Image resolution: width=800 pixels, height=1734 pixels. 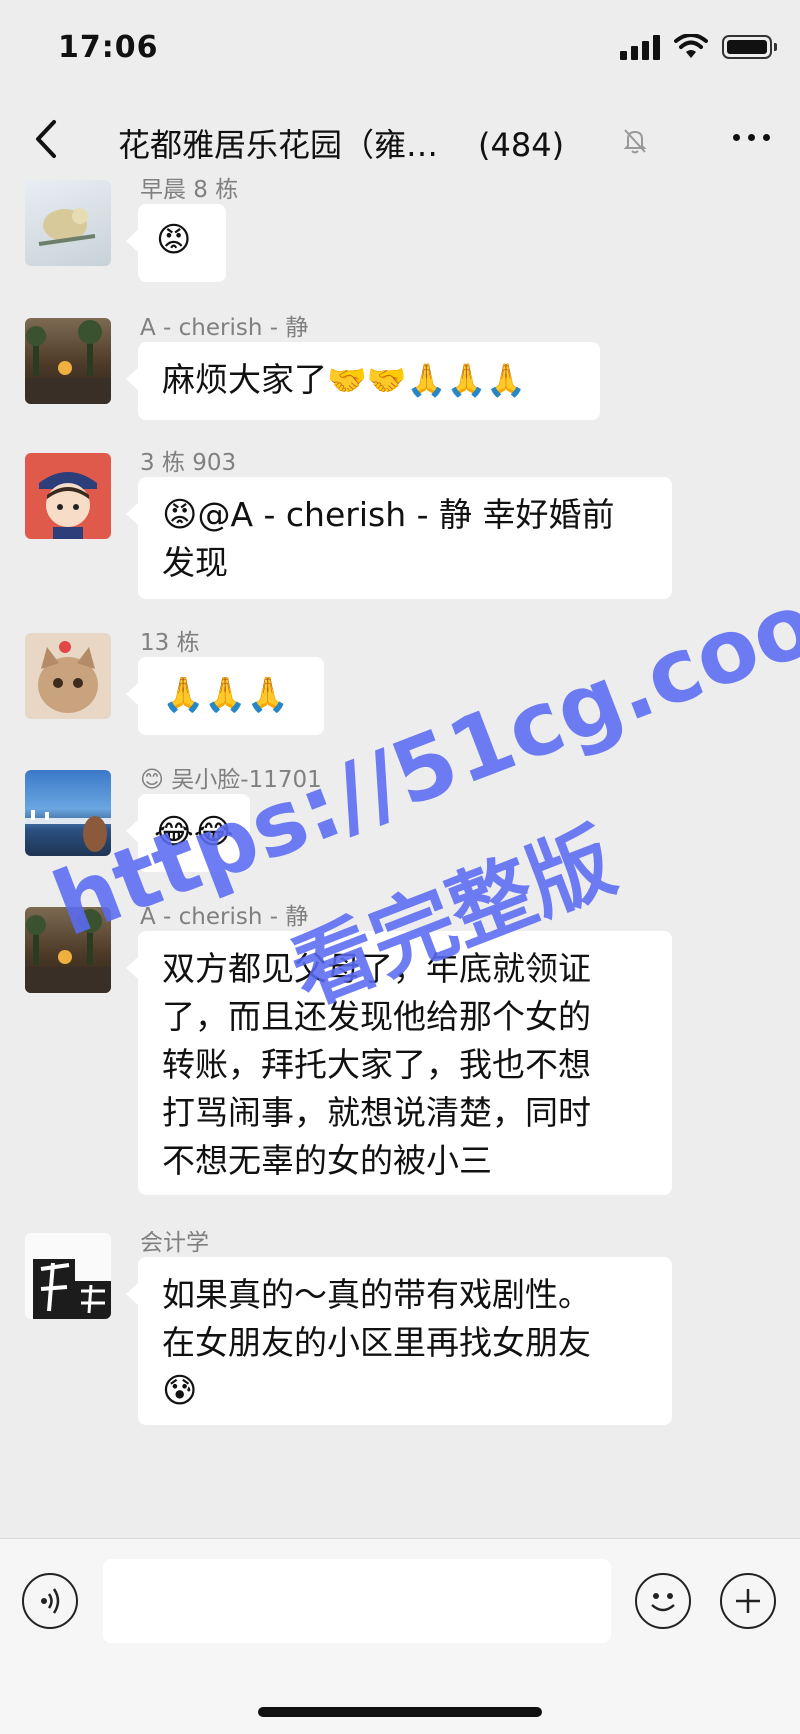 What do you see at coordinates (376, 1112) in the screenshot?
I see `message-line: 打骂闹事，就想说清楚，同时` at bounding box center [376, 1112].